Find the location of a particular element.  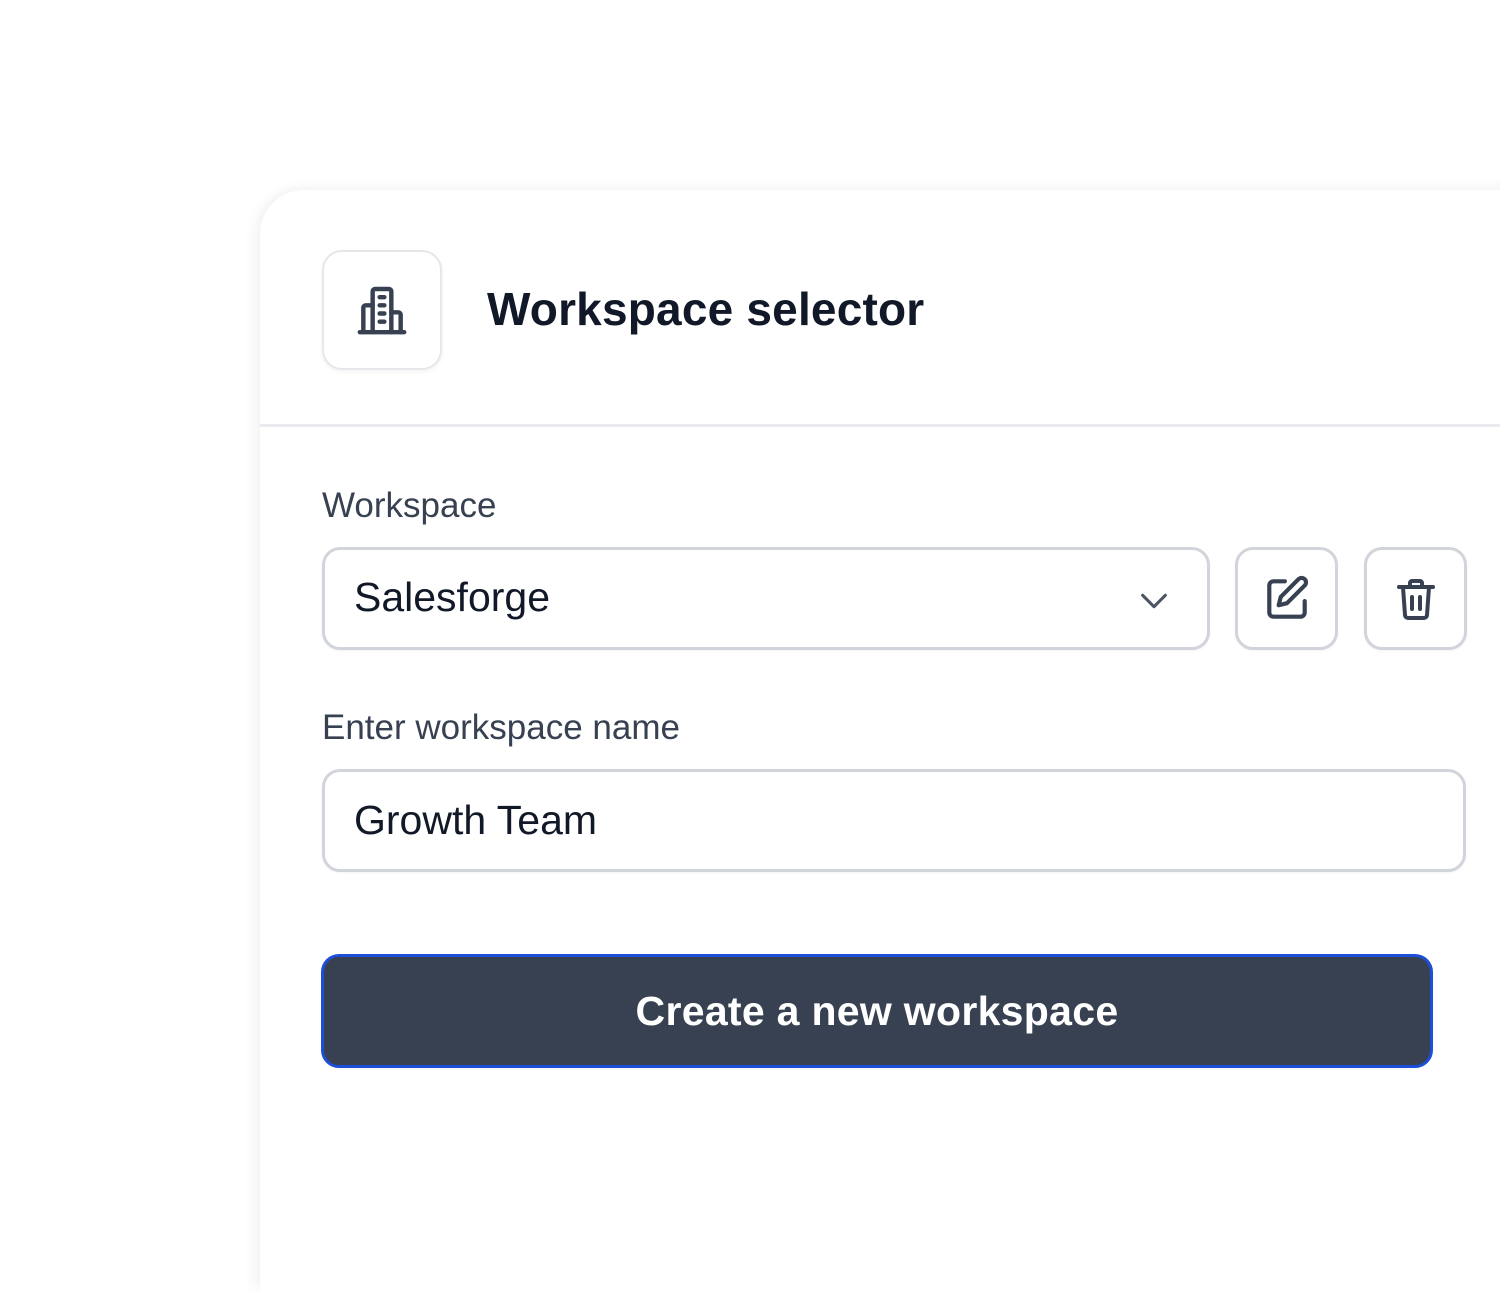

workspace-name-label: Enter workspace name is located at coordinates (501, 727).